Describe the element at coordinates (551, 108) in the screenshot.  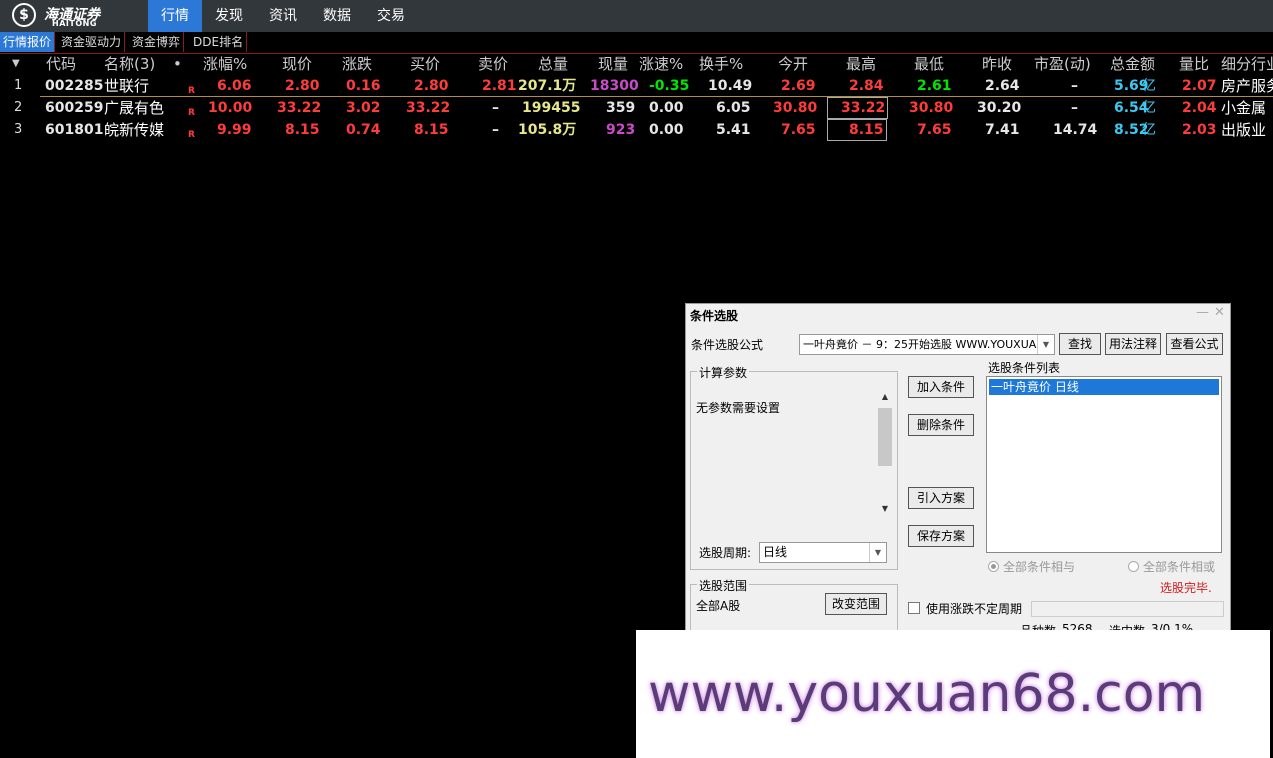
I see `volume: 199455` at that location.